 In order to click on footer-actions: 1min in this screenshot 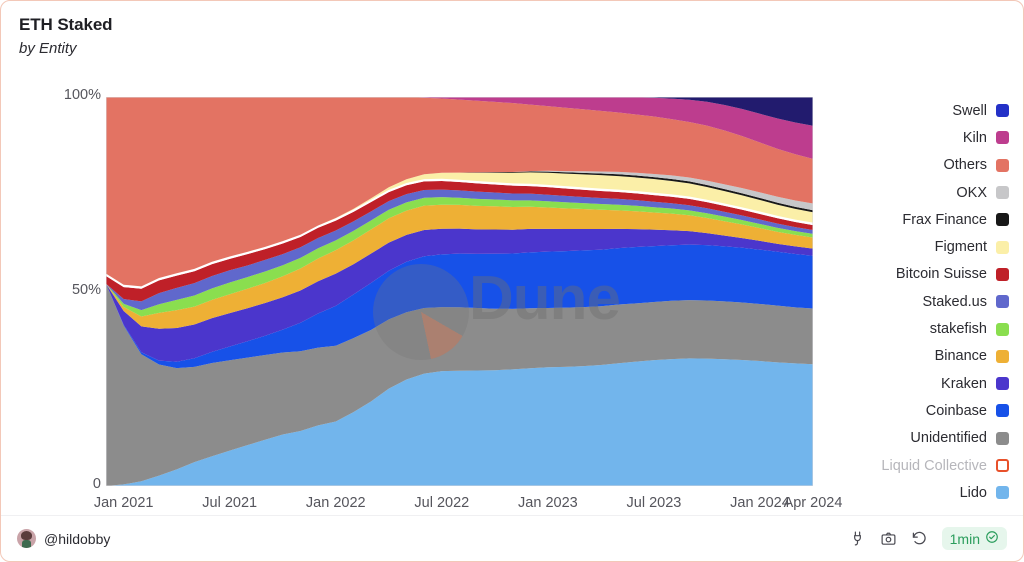, I will do `click(928, 538)`.